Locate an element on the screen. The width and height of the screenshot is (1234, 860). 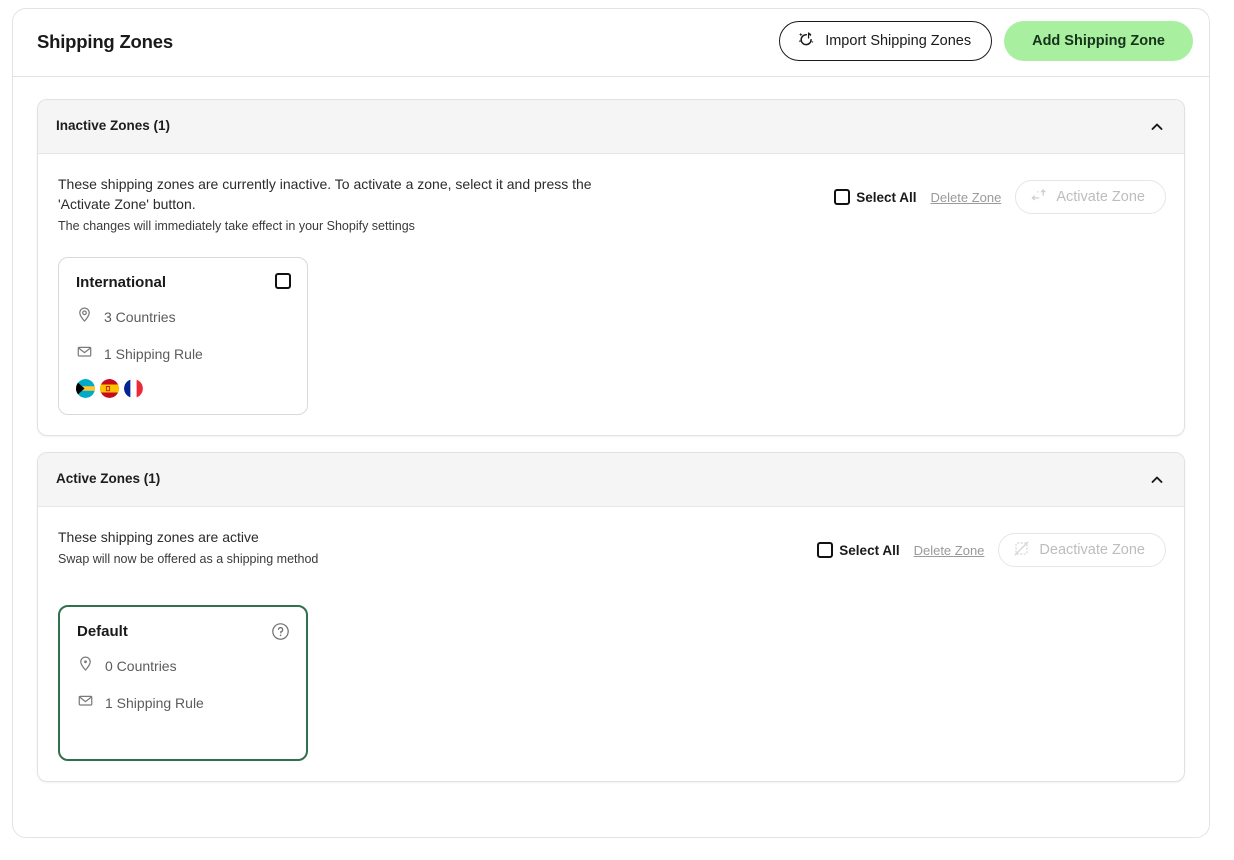
active-select-all: Select All is located at coordinates (858, 550).